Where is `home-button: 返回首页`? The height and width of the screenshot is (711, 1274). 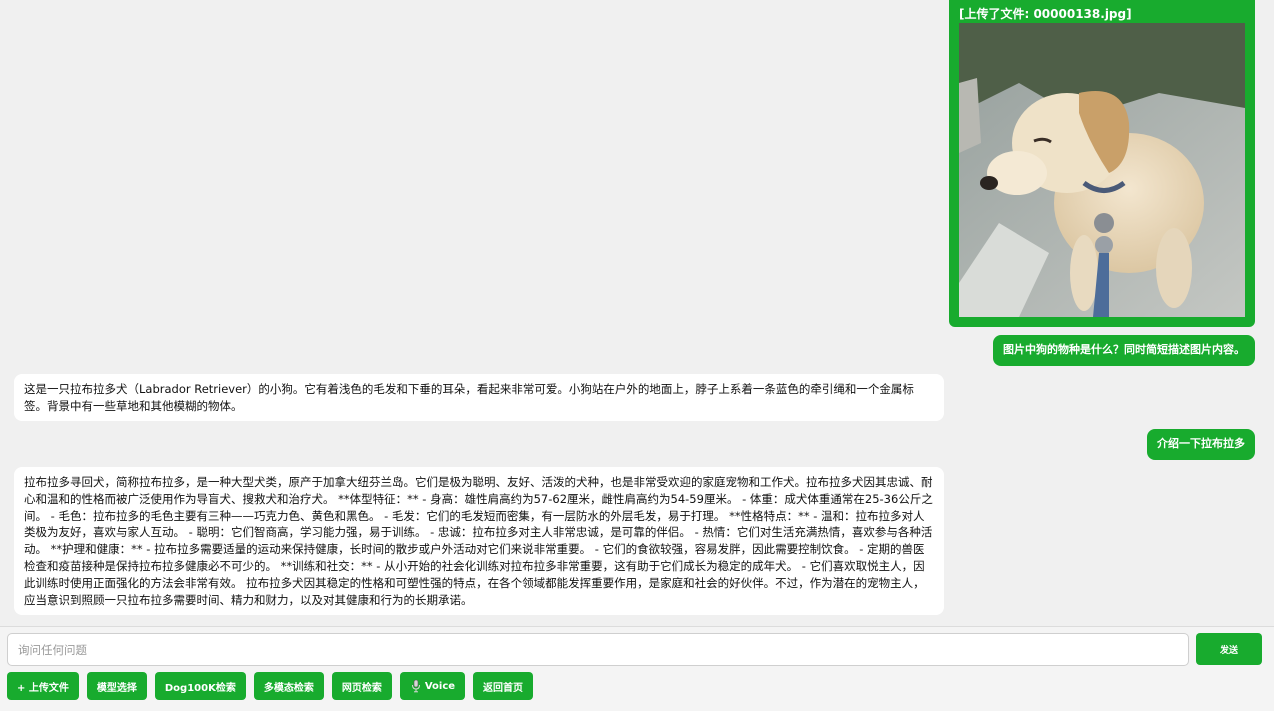 home-button: 返回首页 is located at coordinates (503, 686).